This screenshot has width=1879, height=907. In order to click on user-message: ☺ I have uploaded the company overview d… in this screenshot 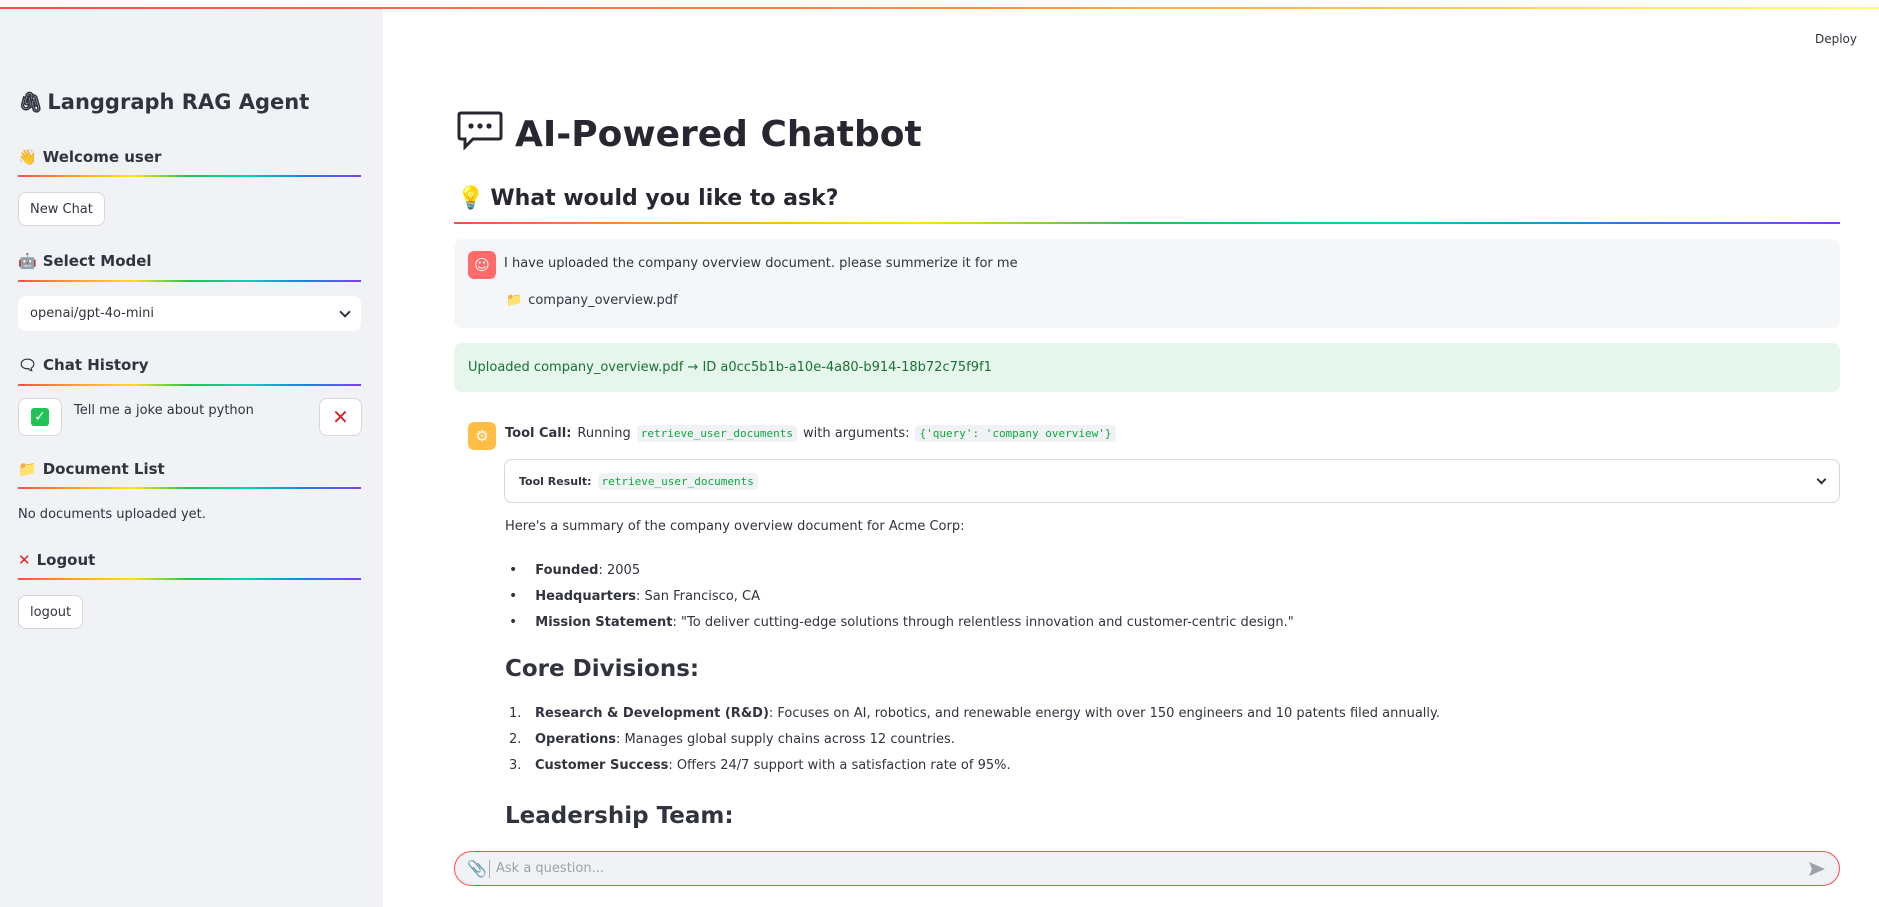, I will do `click(1147, 283)`.